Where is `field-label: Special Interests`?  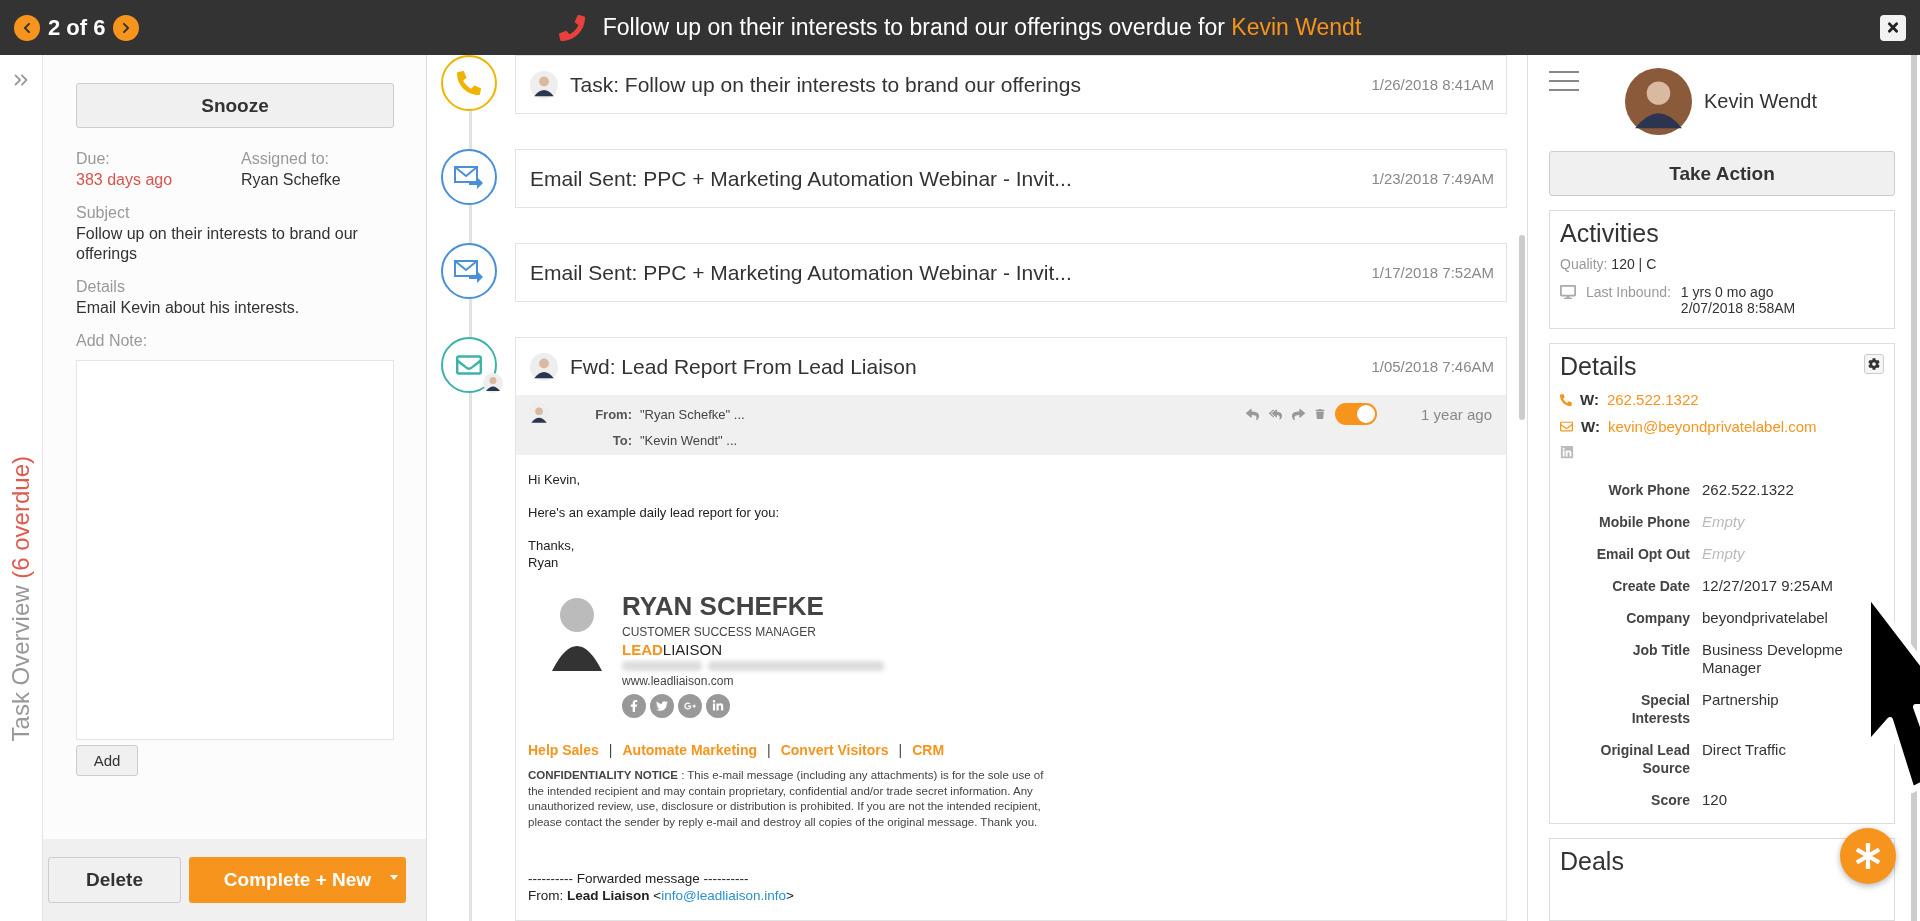 field-label: Special Interests is located at coordinates (1660, 709).